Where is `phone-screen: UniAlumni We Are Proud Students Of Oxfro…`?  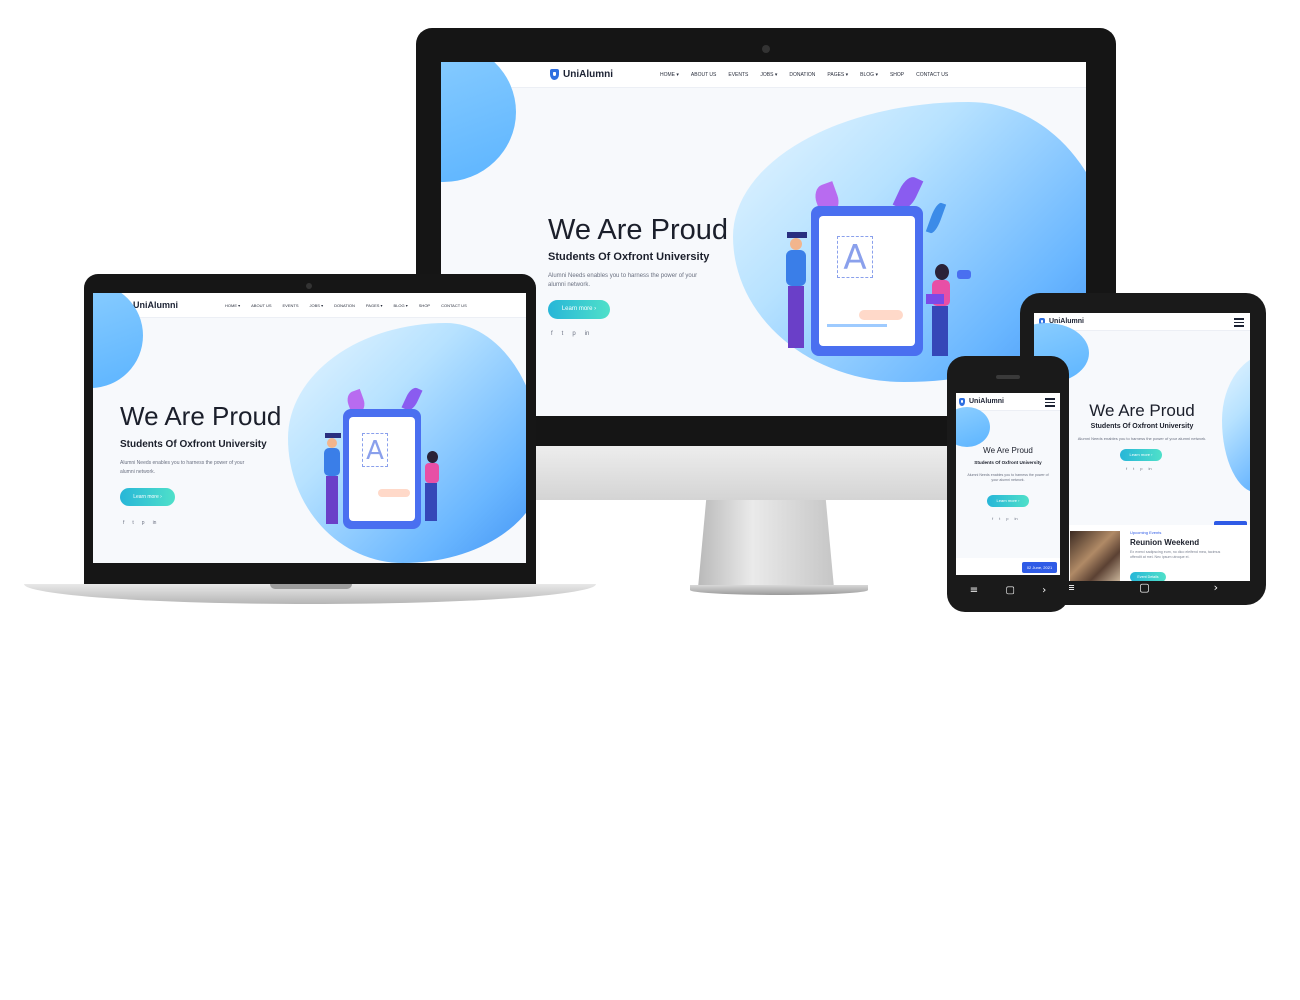
phone-screen: UniAlumni We Are Proud Students Of Oxfro… is located at coordinates (1008, 484).